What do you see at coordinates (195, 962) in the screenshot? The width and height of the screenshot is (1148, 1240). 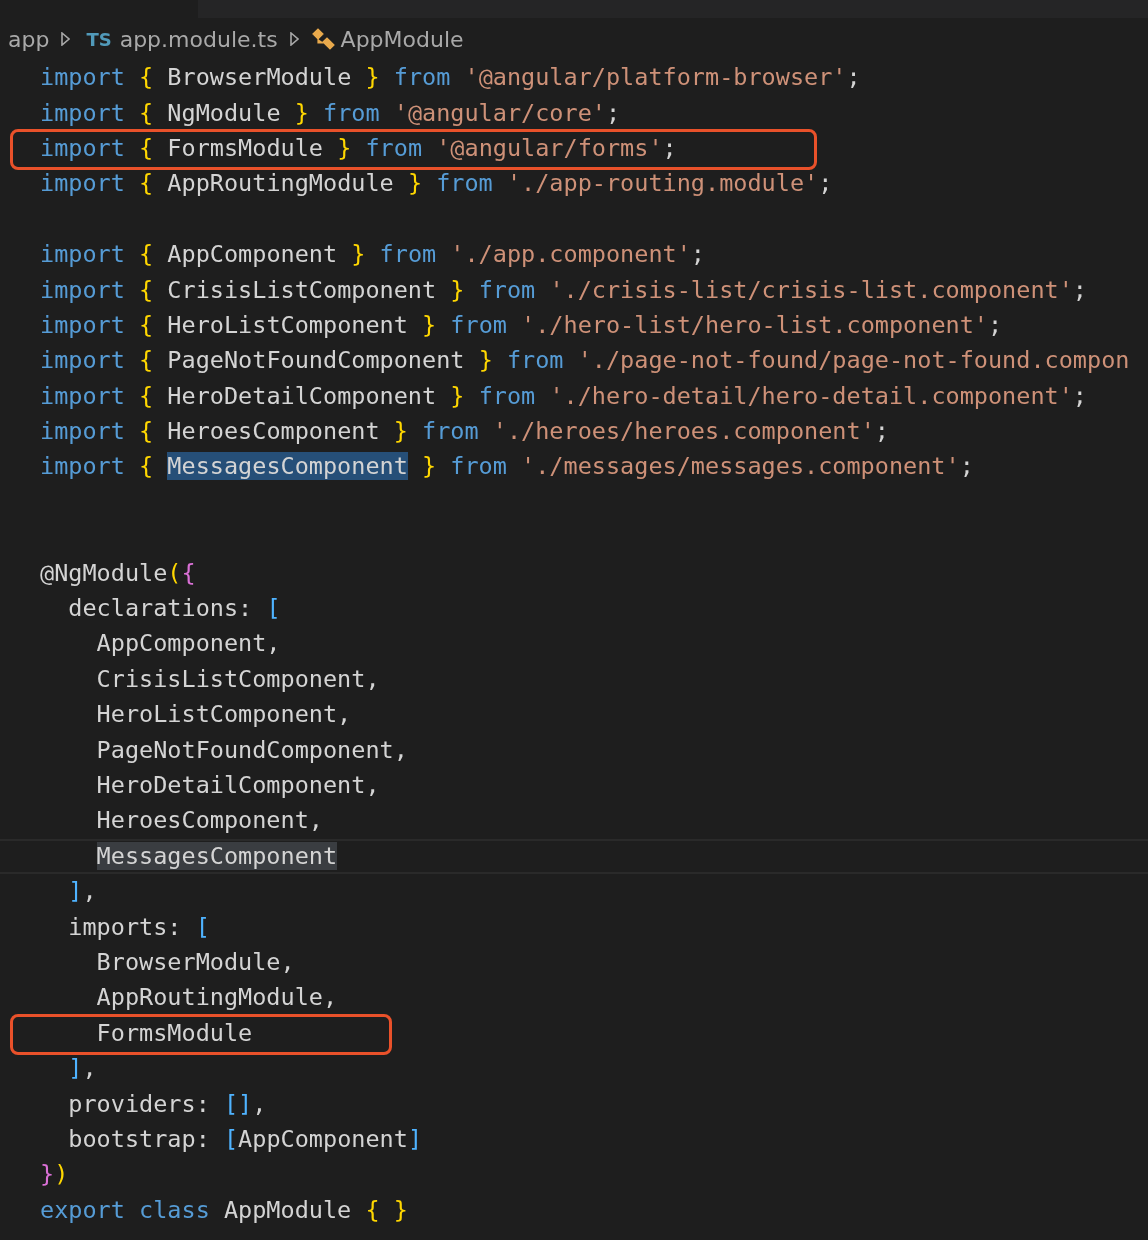 I see `code-line: BrowserModule,` at bounding box center [195, 962].